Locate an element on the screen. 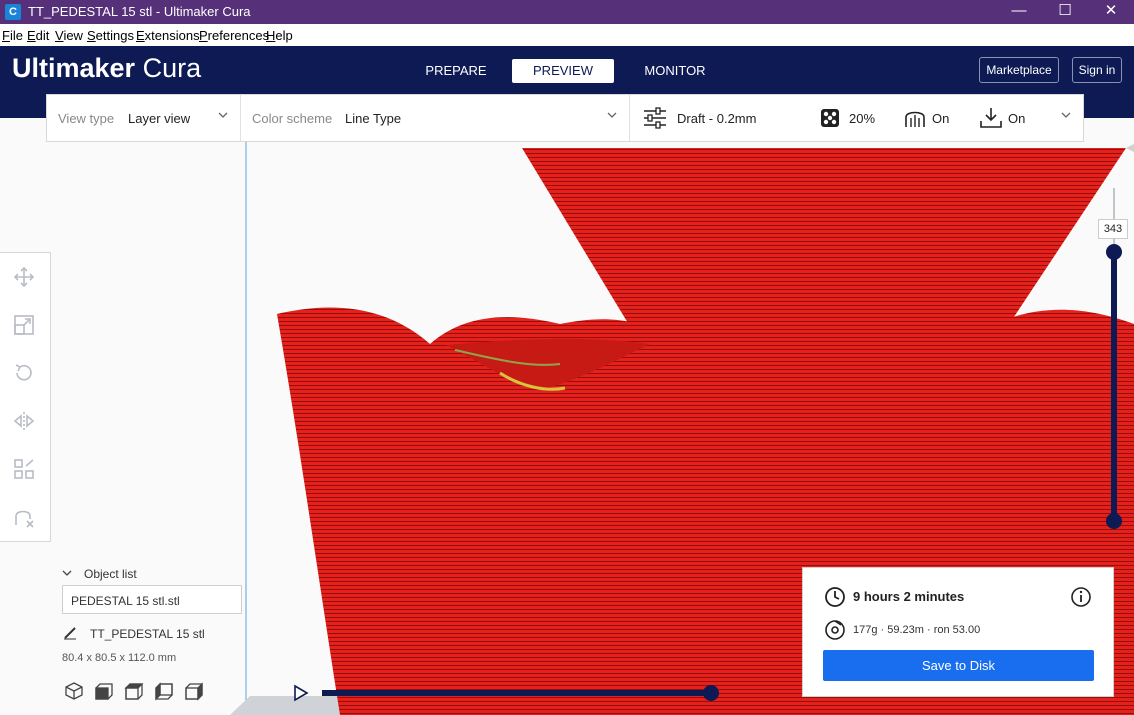 Image resolution: width=1134 pixels, height=715 pixels. cura-app-icon: C is located at coordinates (13, 12).